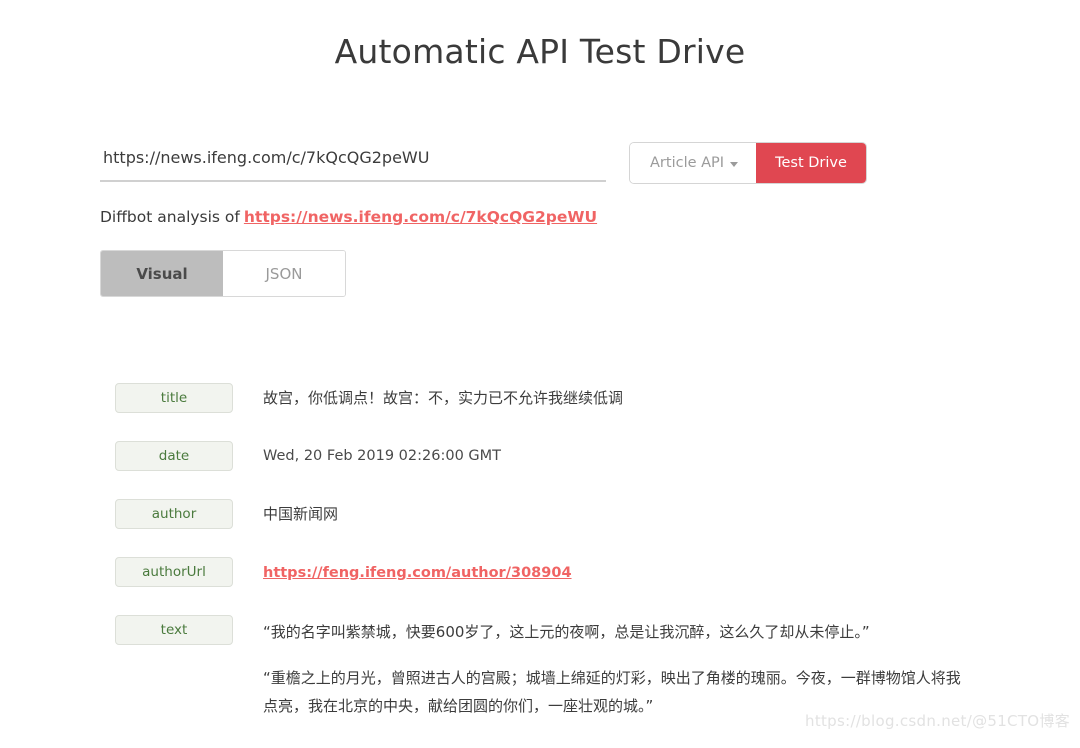 Image resolution: width=1080 pixels, height=748 pixels. I want to click on field-value-date: Wed, 20 Feb 2019 02:26:00 GMT, so click(382, 456).